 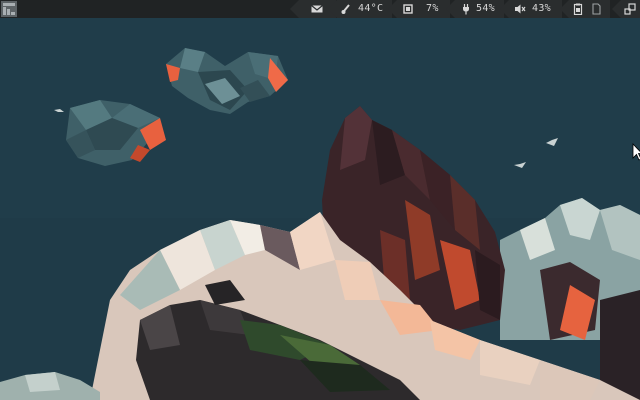 I want to click on temperature-value: 44°C, so click(x=371, y=8).